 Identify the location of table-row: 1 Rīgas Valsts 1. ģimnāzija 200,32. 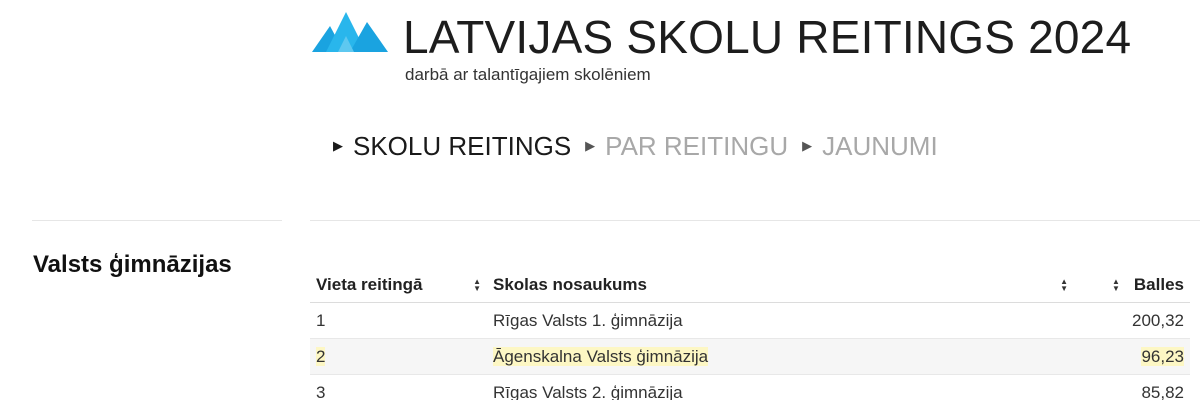
(750, 320).